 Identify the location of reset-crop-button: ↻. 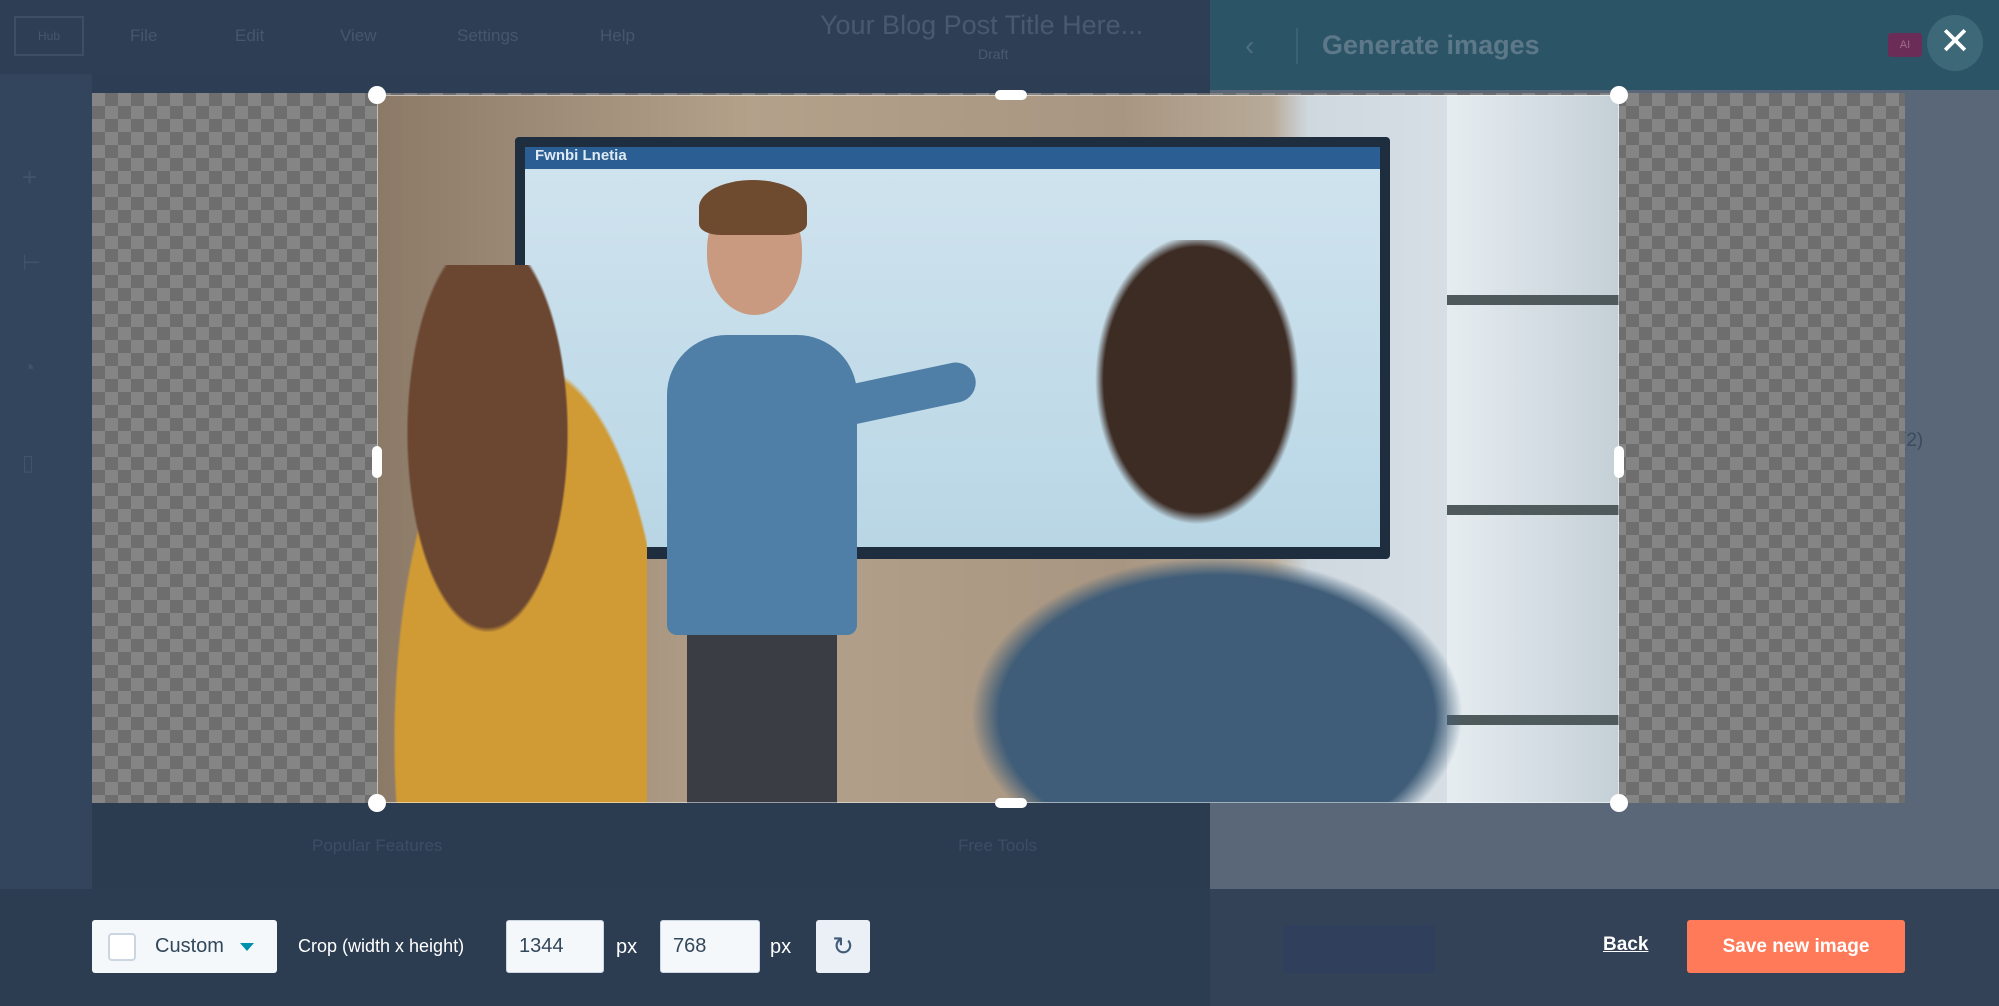
(843, 946).